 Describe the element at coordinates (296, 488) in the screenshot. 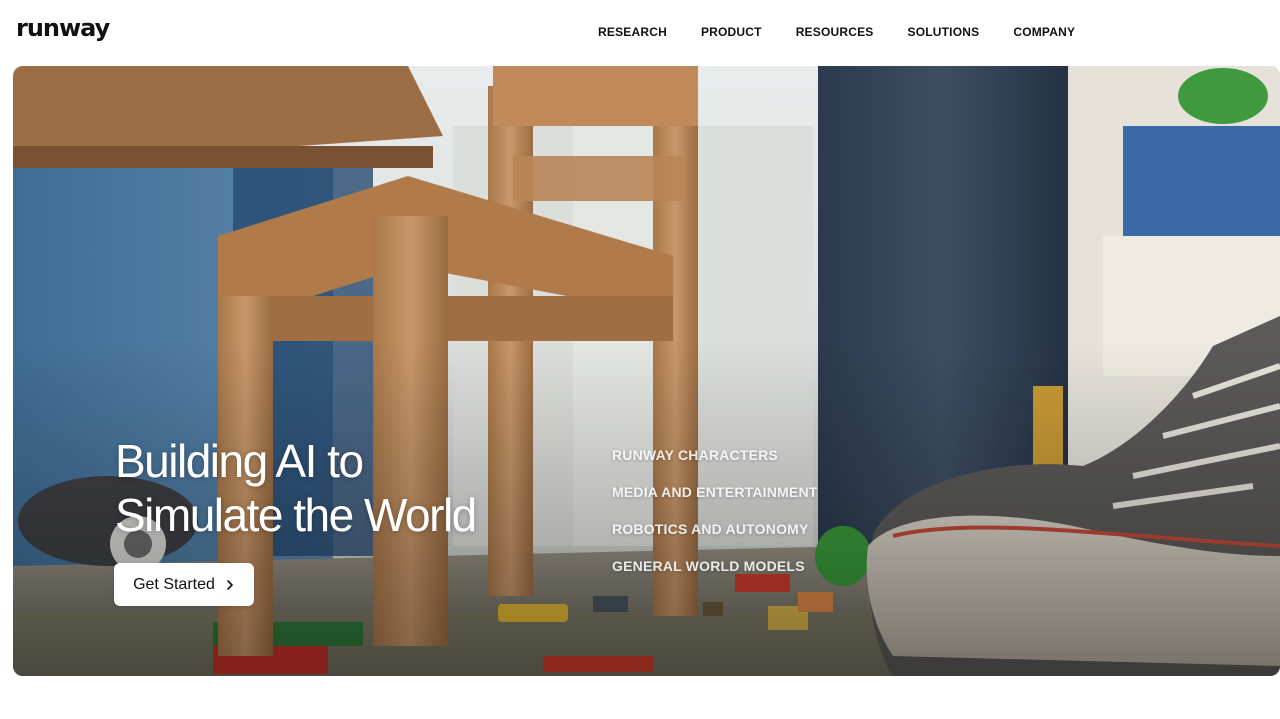

I see `hero-headline: Building AI to Simulate the World` at that location.